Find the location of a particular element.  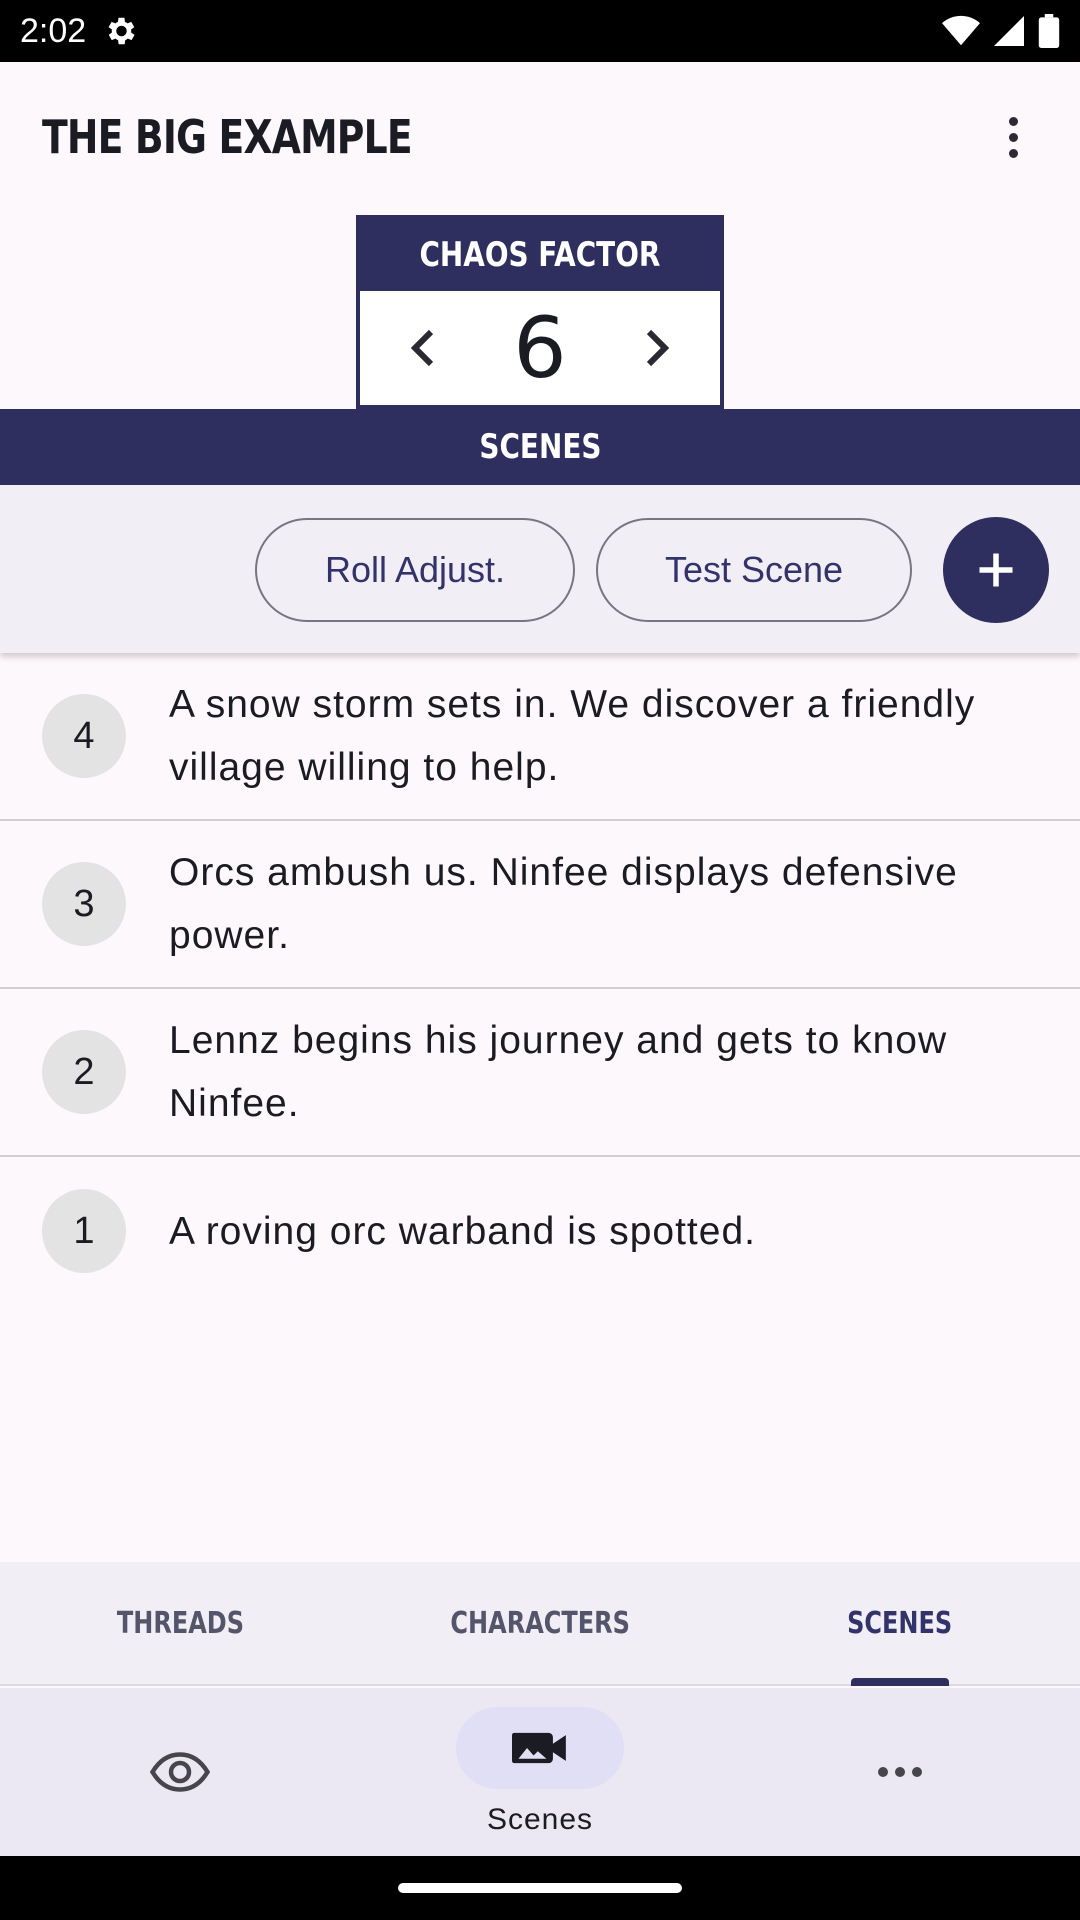

scene-number-badge: 3 is located at coordinates (84, 904).